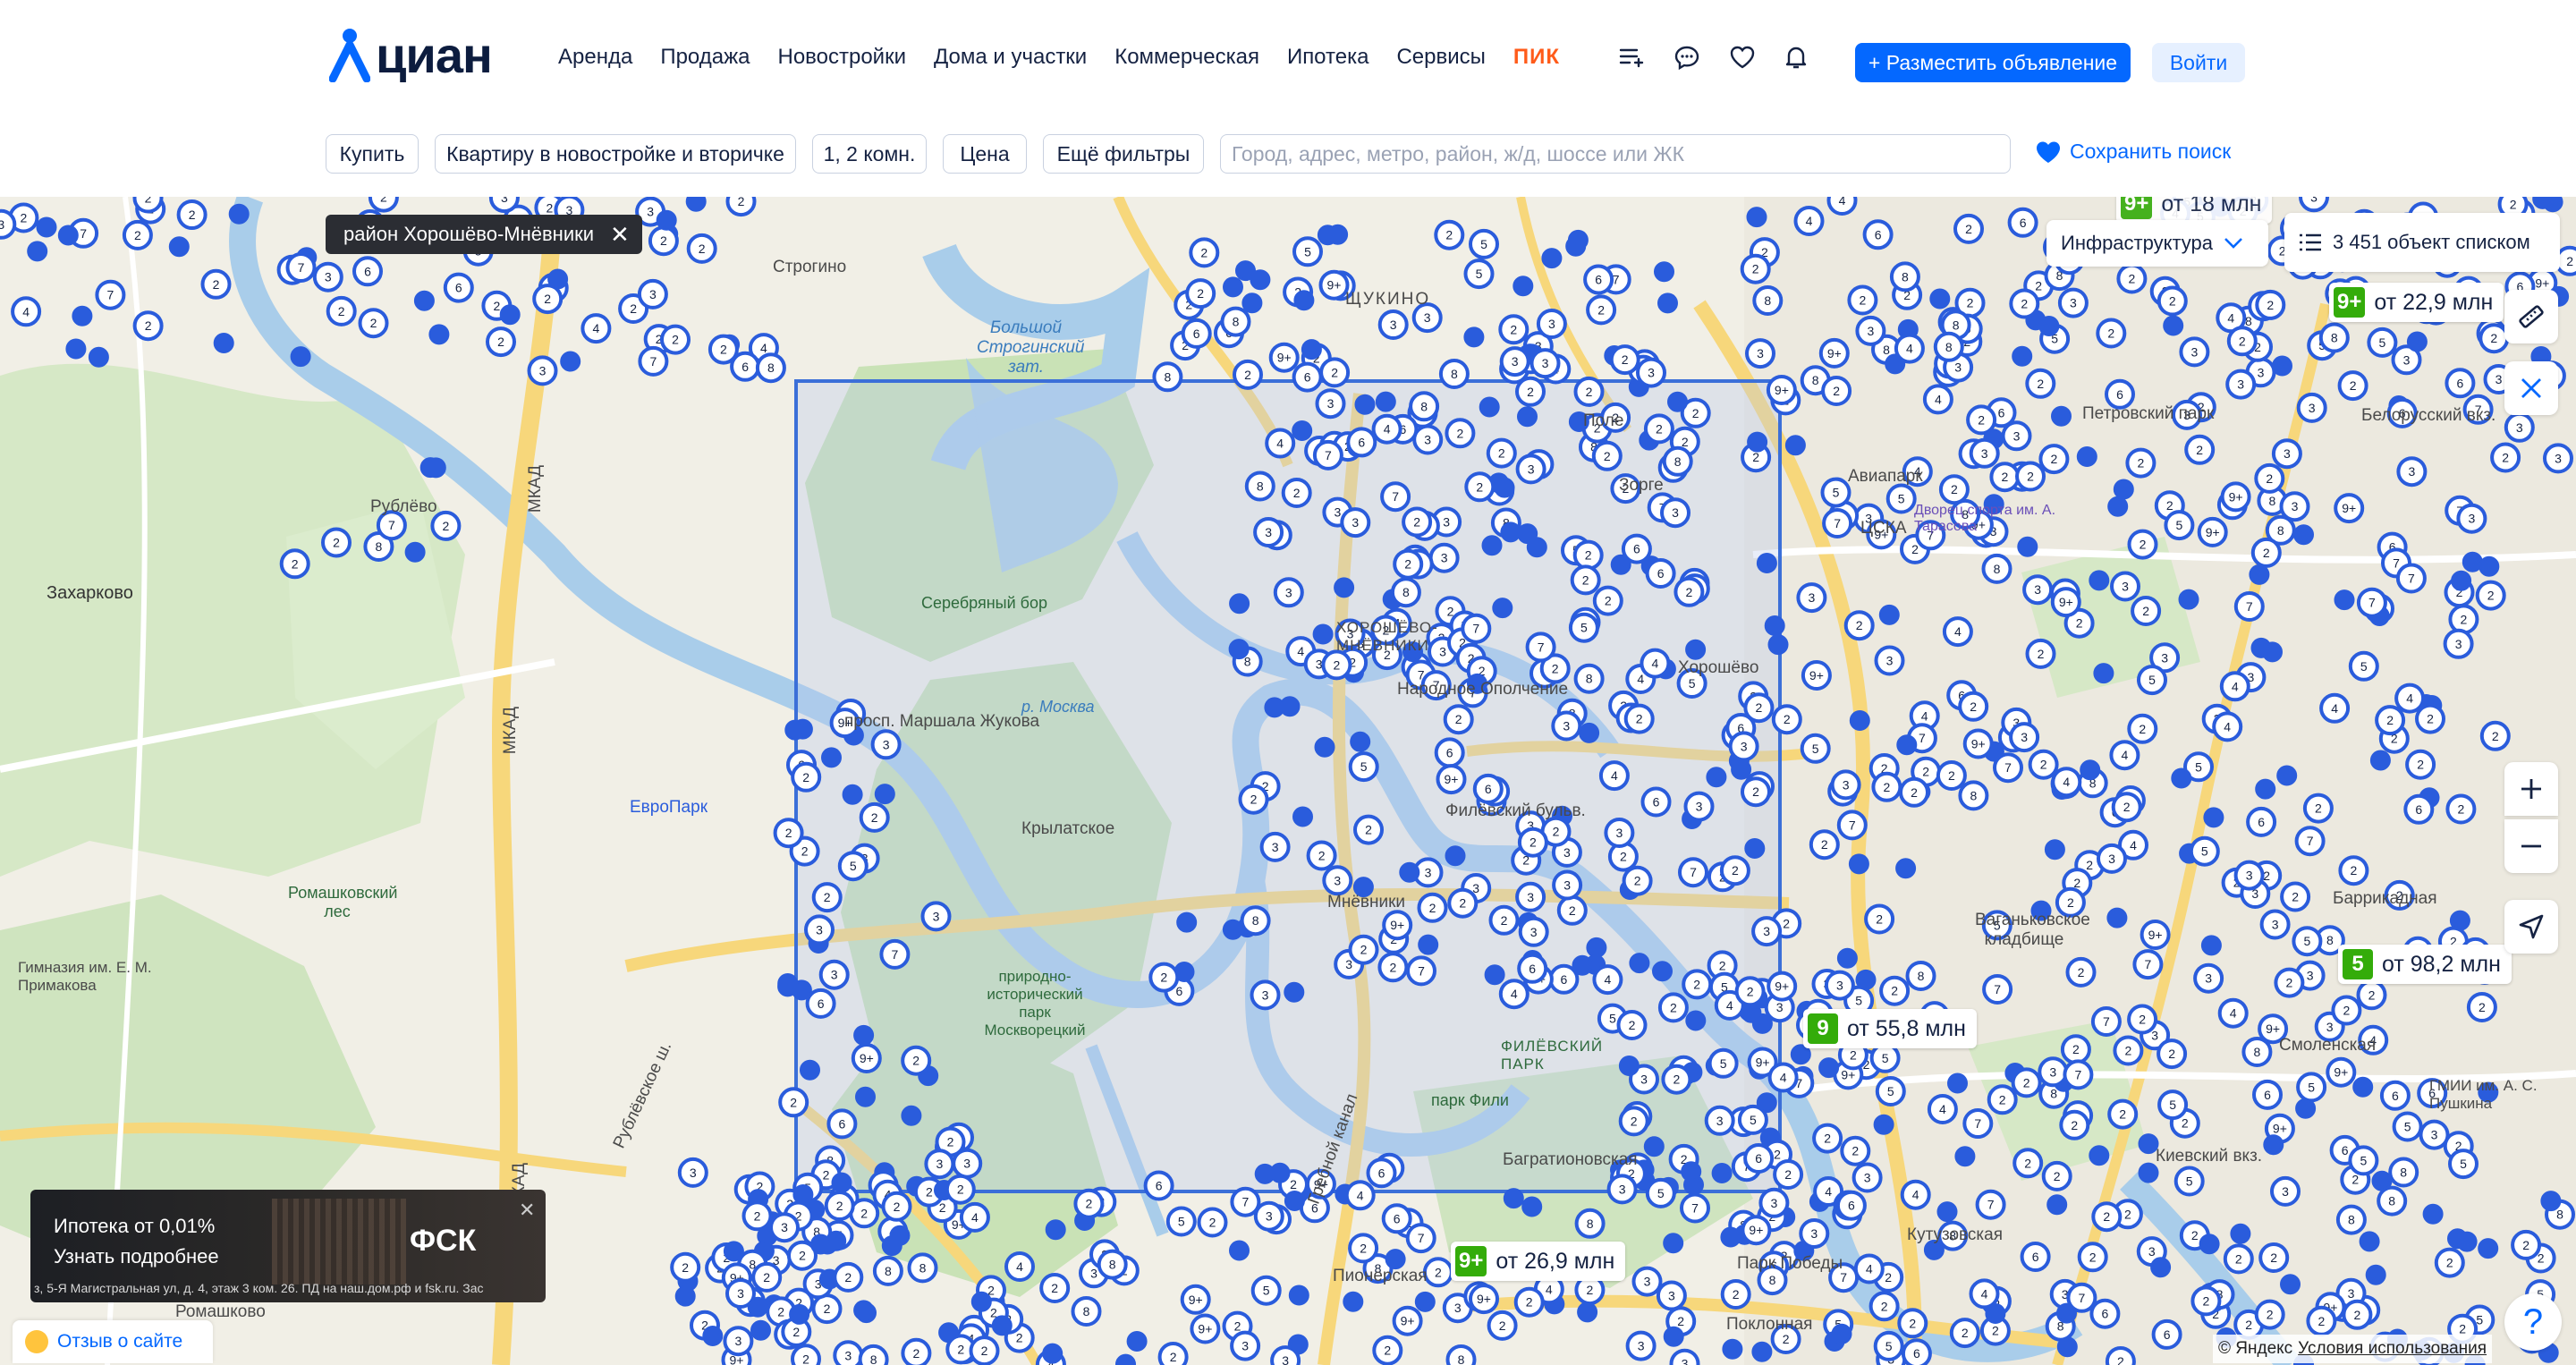  Describe the element at coordinates (372, 154) in the screenshot. I see `deal-type-select: Купить` at that location.